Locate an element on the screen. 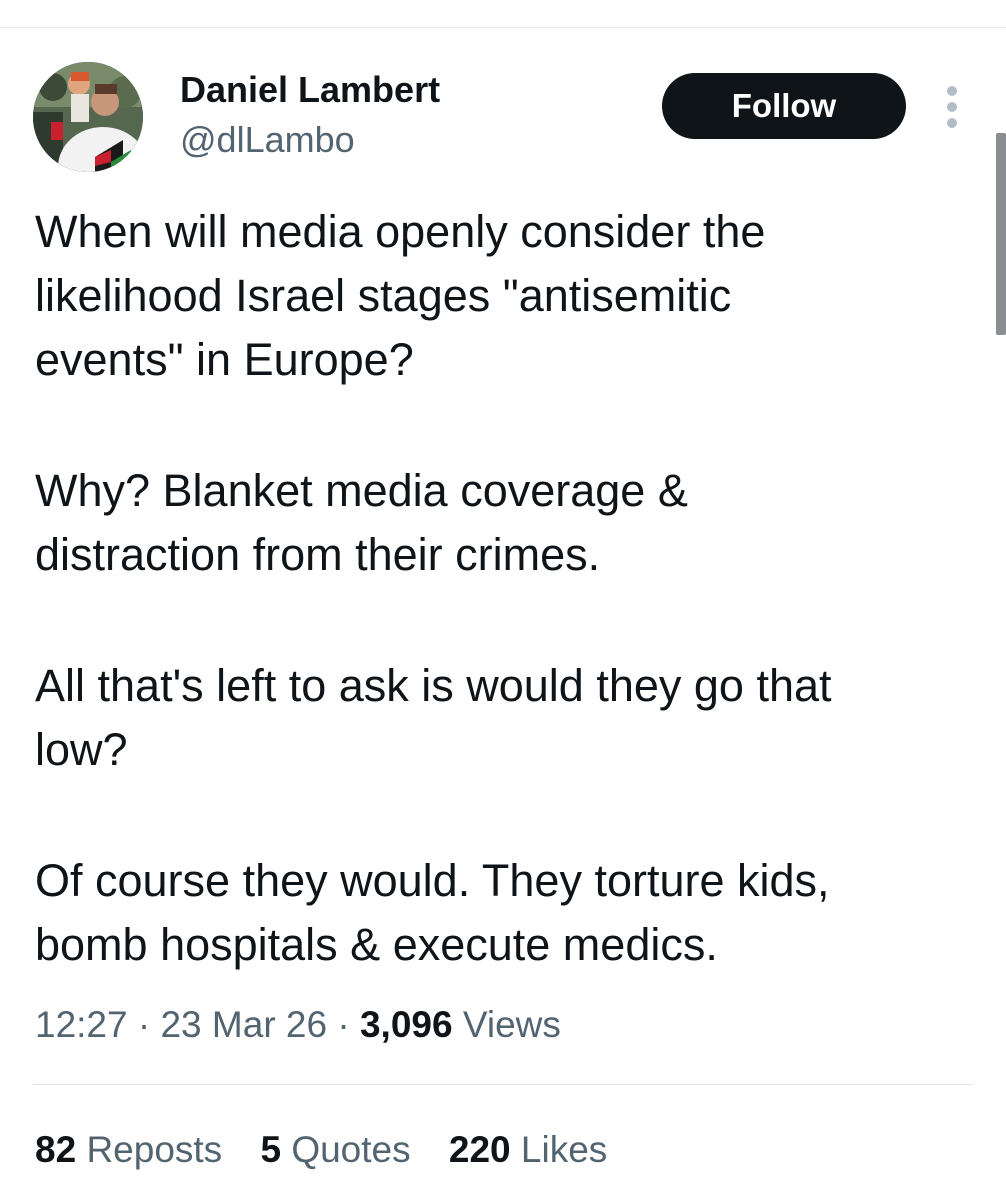 Image resolution: width=1006 pixels, height=1200 pixels. engagement-stats: 82 Reposts 5 Quotes 220 Likes is located at coordinates (335, 1150).